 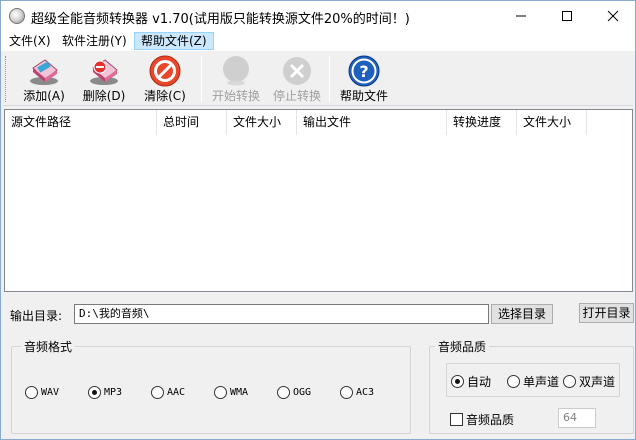 I want to click on start-convert-button: 开始转换, so click(x=236, y=79).